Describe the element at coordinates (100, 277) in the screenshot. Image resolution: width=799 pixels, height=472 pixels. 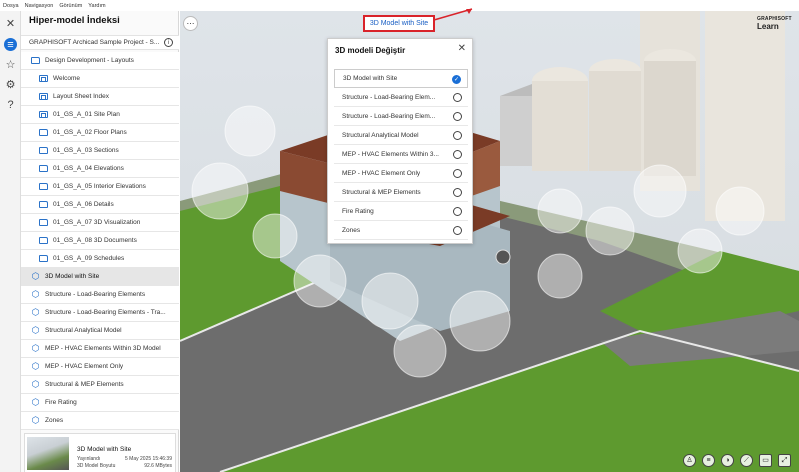
I see `index-item: ⬡ 3D Model with Site` at that location.